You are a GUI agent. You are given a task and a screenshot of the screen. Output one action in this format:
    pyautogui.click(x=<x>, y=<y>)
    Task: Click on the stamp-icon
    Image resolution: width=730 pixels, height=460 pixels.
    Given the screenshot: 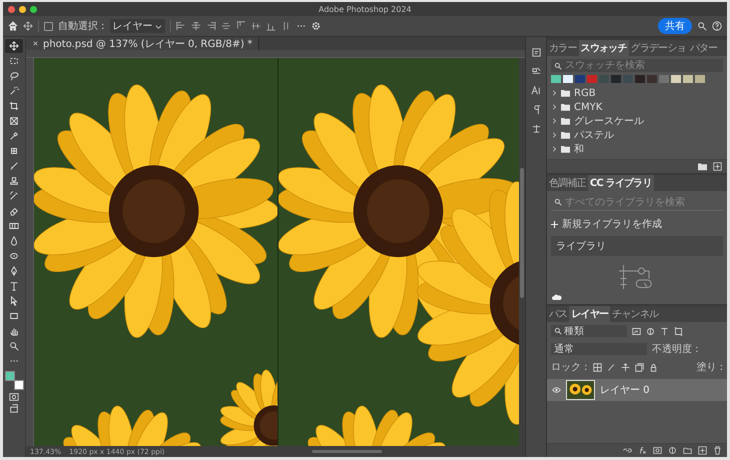 What is the action you would take?
    pyautogui.click(x=14, y=181)
    